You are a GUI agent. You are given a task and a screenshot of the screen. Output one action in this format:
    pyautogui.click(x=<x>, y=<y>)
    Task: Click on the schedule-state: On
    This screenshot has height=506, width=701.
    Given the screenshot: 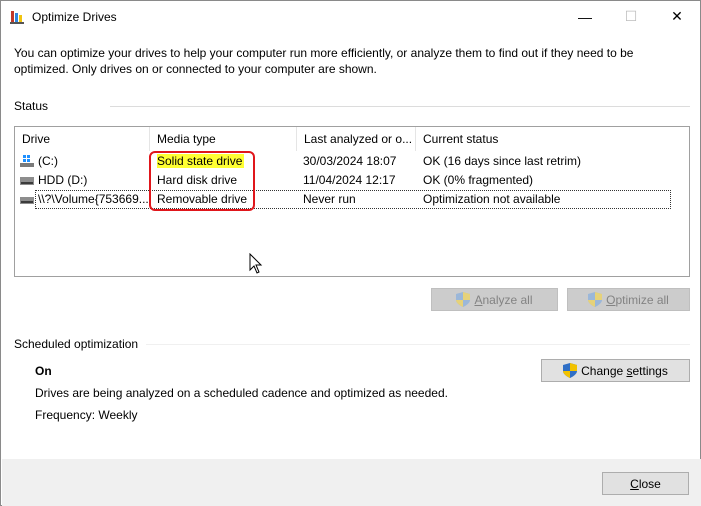 What is the action you would take?
    pyautogui.click(x=43, y=371)
    